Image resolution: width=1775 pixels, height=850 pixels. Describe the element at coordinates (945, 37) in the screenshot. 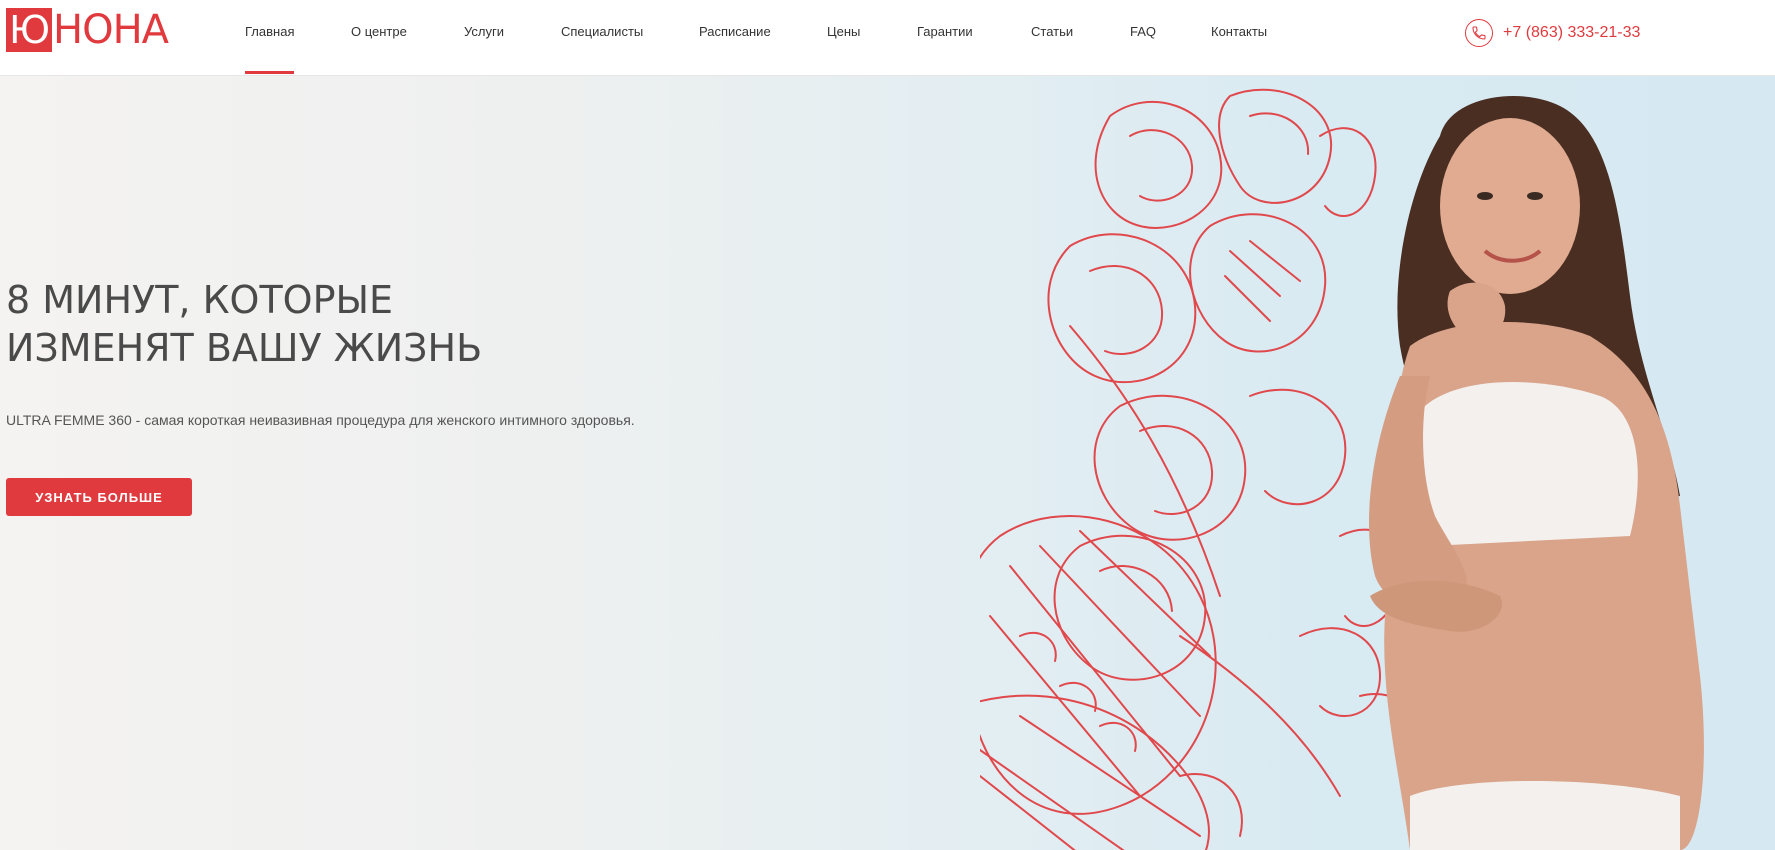

I see `nav-item-guarantees: Гарантии` at that location.